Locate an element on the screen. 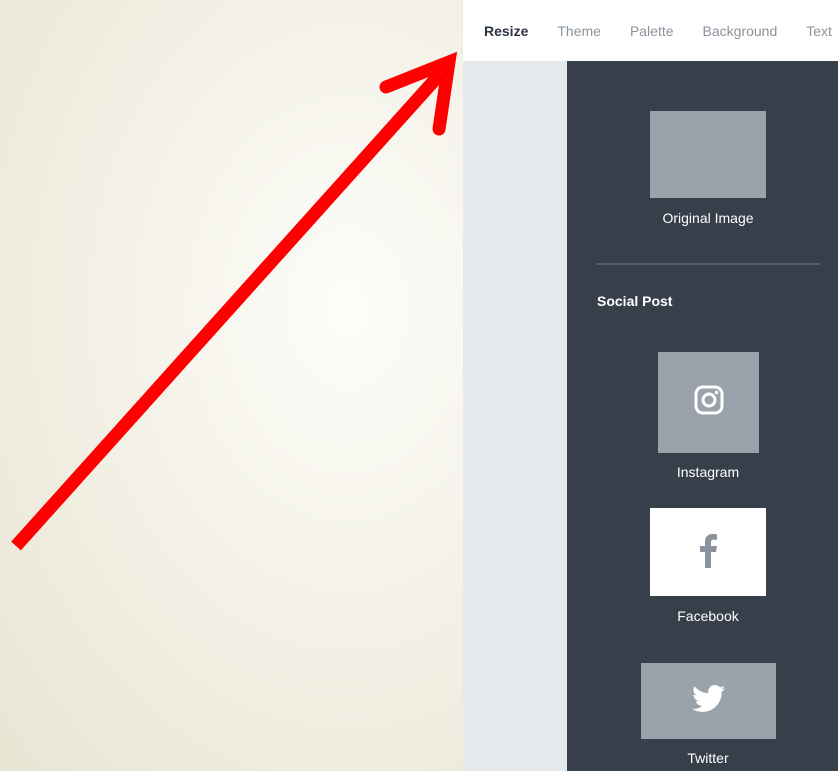 The height and width of the screenshot is (771, 838). section-title: Social Post is located at coordinates (635, 301).